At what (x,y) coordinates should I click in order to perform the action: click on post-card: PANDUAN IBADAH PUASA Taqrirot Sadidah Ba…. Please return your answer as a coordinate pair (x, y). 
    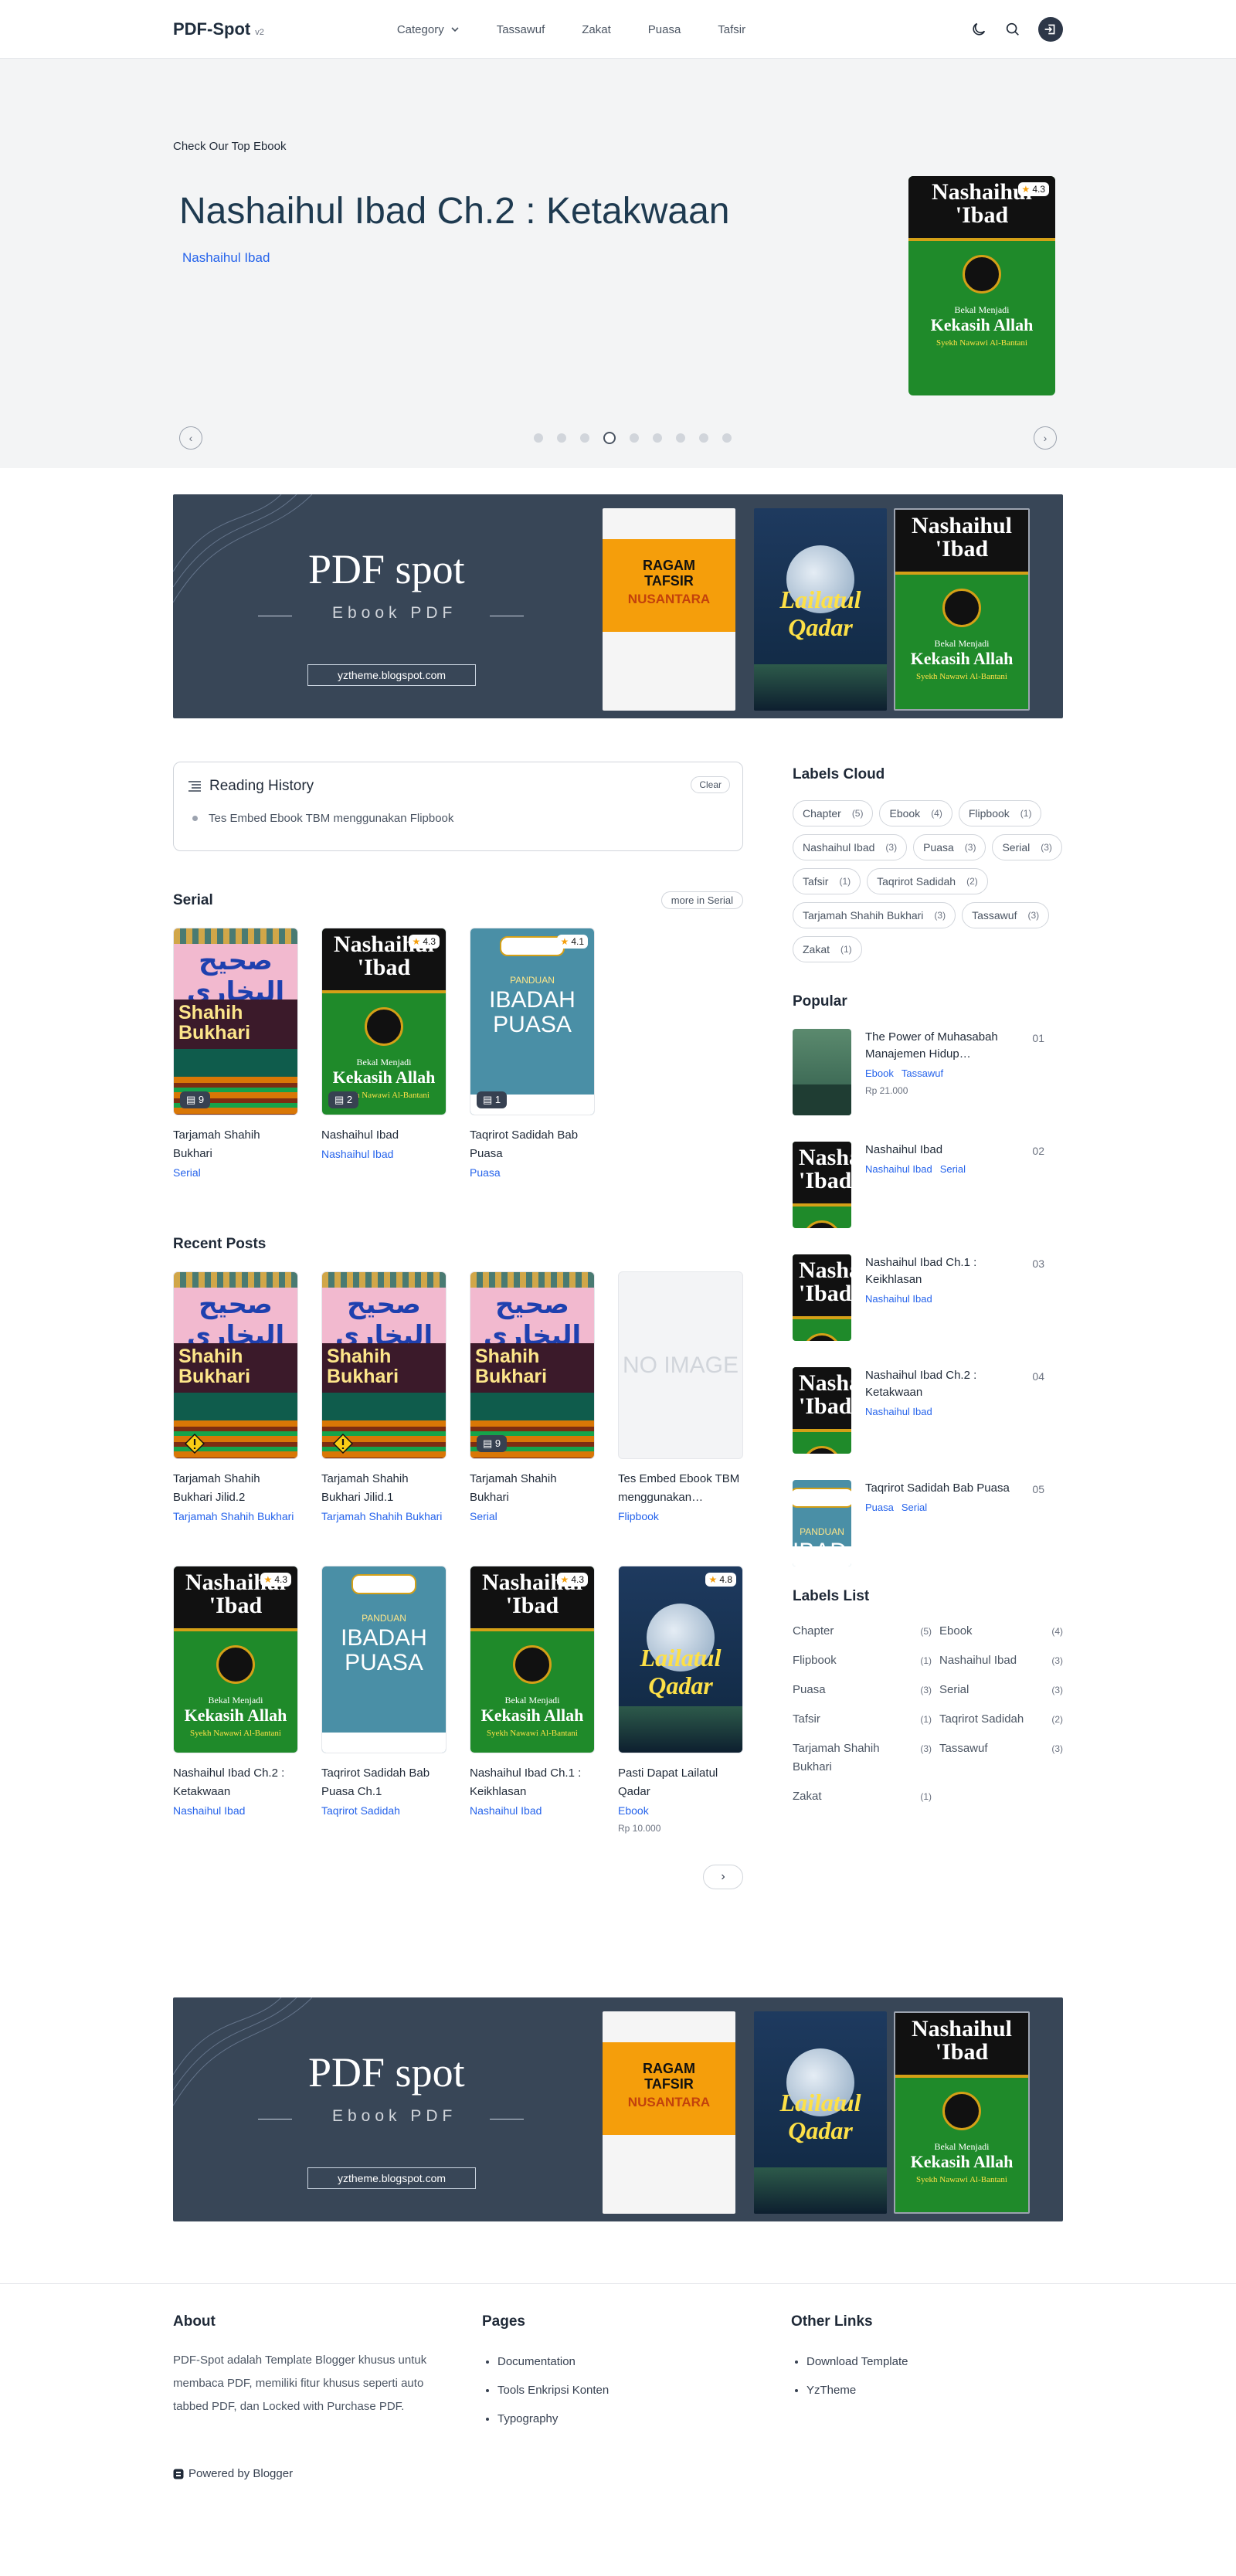
    Looking at the image, I should click on (384, 1700).